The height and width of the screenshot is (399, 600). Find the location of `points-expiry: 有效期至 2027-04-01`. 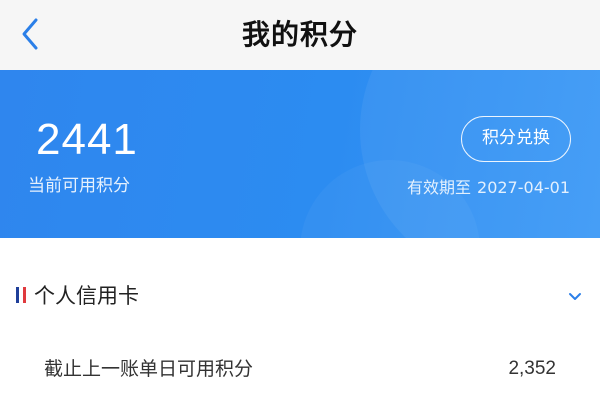

points-expiry: 有效期至 2027-04-01 is located at coordinates (488, 188).